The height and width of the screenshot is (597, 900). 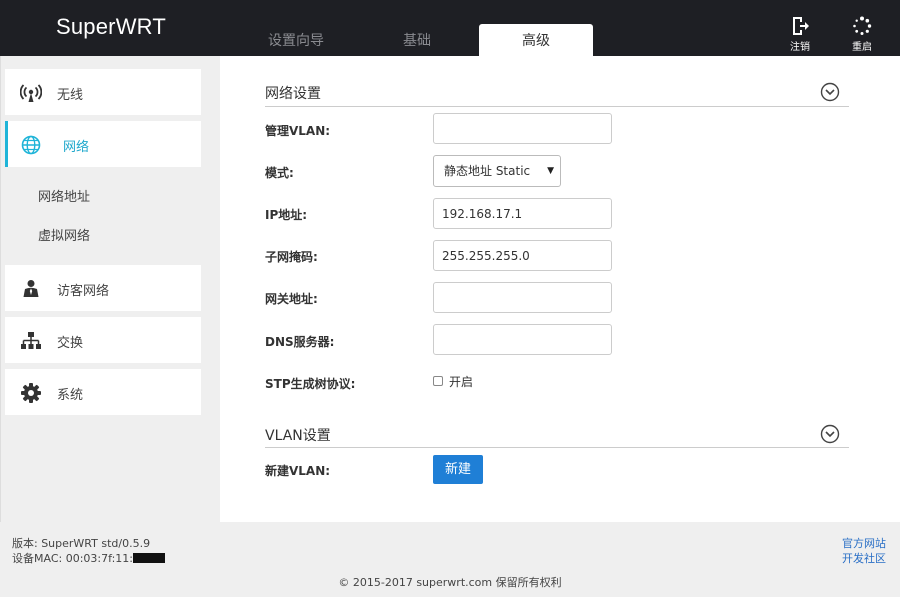 I want to click on vlan-settings-title: VLAN设置, so click(x=298, y=436).